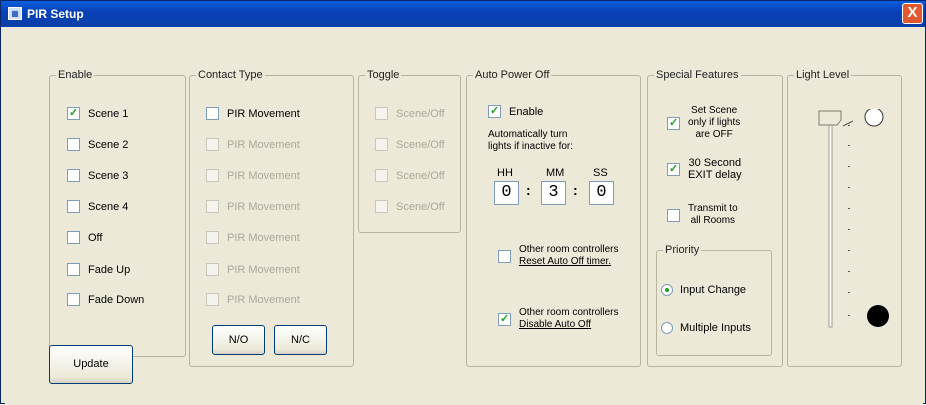  What do you see at coordinates (505, 173) in the screenshot?
I see `hours-label: HH` at bounding box center [505, 173].